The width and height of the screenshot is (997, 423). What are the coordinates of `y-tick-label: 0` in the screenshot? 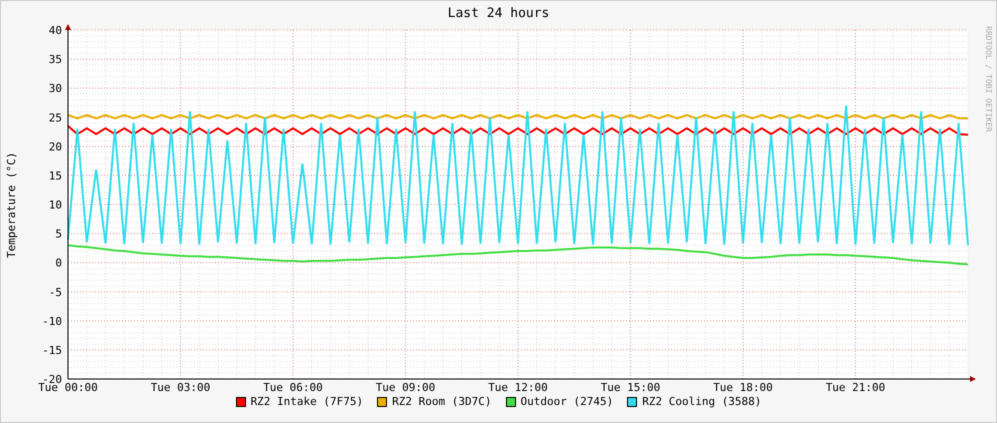 It's located at (58, 263).